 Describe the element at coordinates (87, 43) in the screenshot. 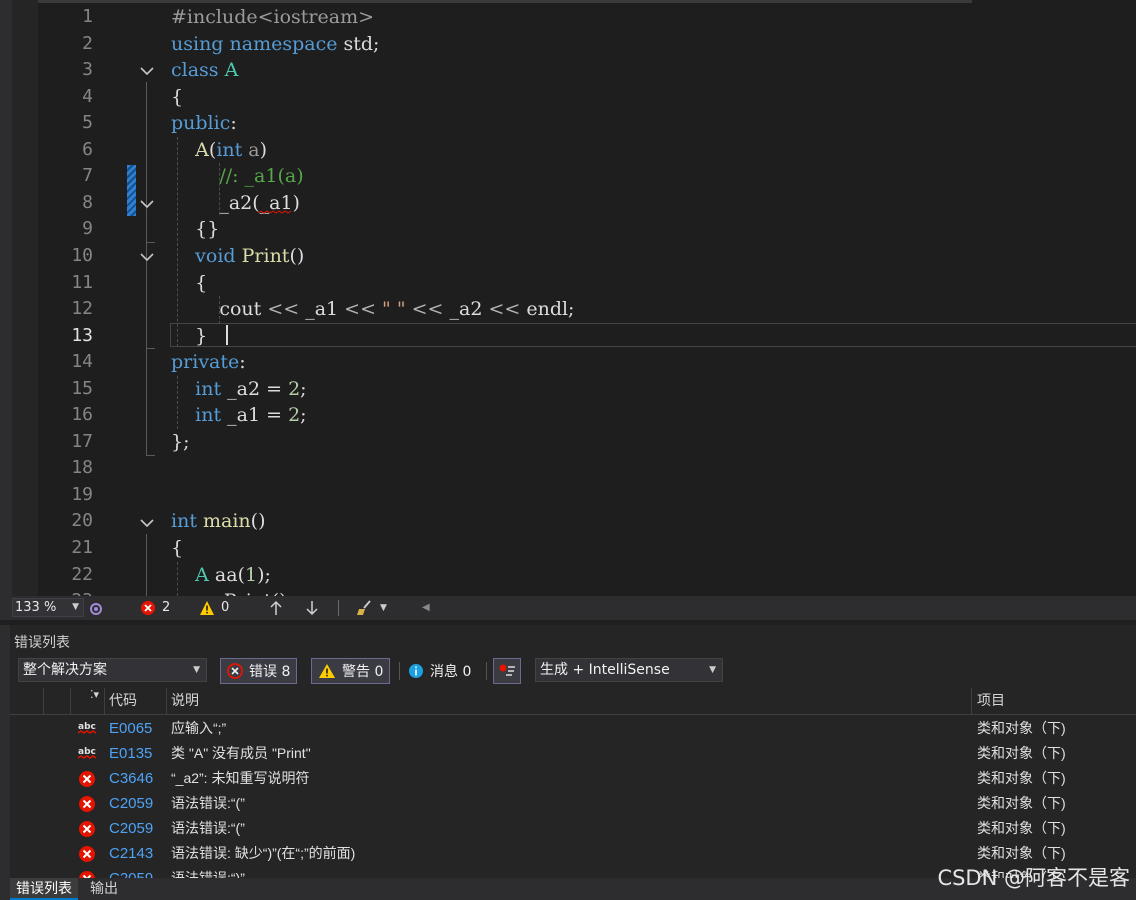

I see `line-number: 2` at that location.